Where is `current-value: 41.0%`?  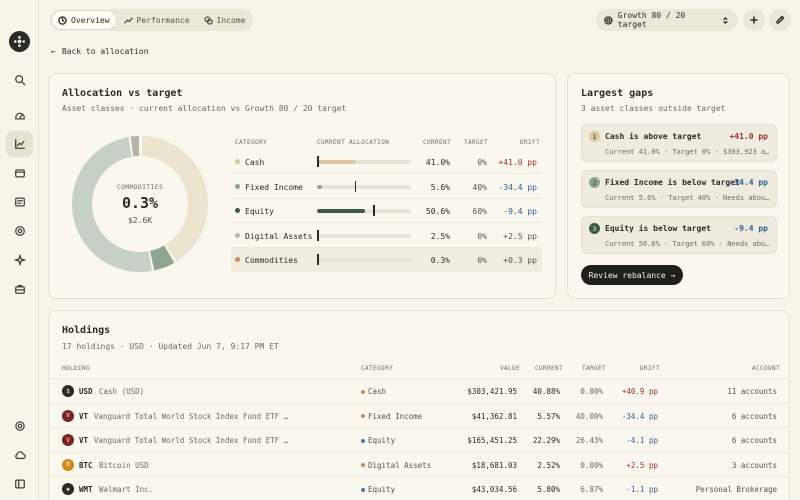
current-value: 41.0% is located at coordinates (437, 162).